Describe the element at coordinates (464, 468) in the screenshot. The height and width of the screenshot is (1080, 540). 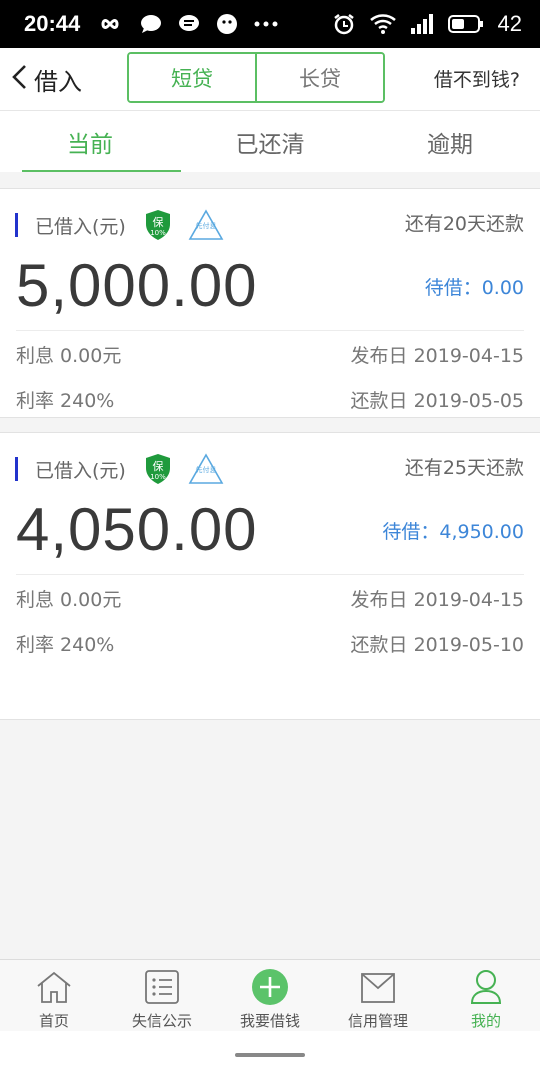
I see `due-countdown: 还有25天还款` at that location.